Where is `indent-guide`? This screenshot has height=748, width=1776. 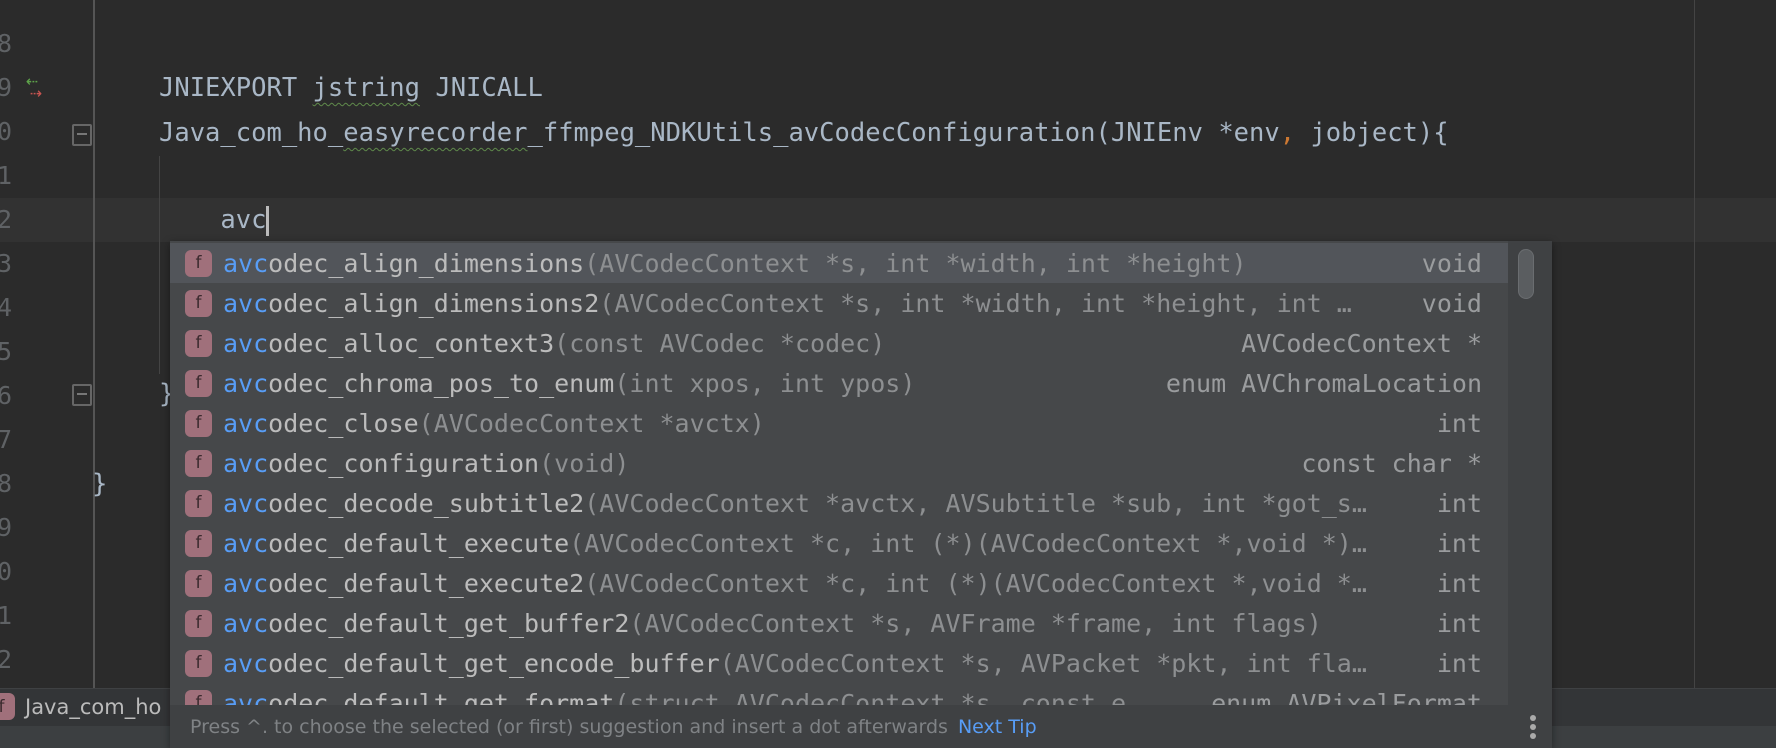
indent-guide is located at coordinates (159, 265).